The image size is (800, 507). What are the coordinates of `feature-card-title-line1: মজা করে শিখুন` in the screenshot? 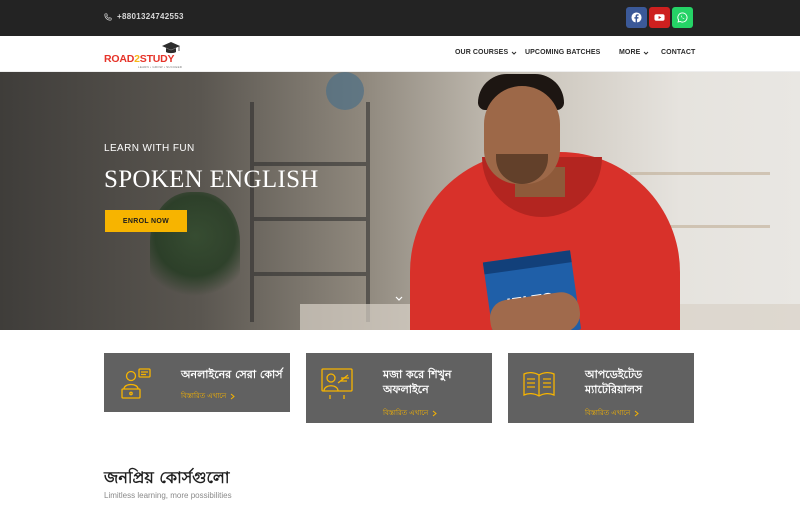 It's located at (417, 374).